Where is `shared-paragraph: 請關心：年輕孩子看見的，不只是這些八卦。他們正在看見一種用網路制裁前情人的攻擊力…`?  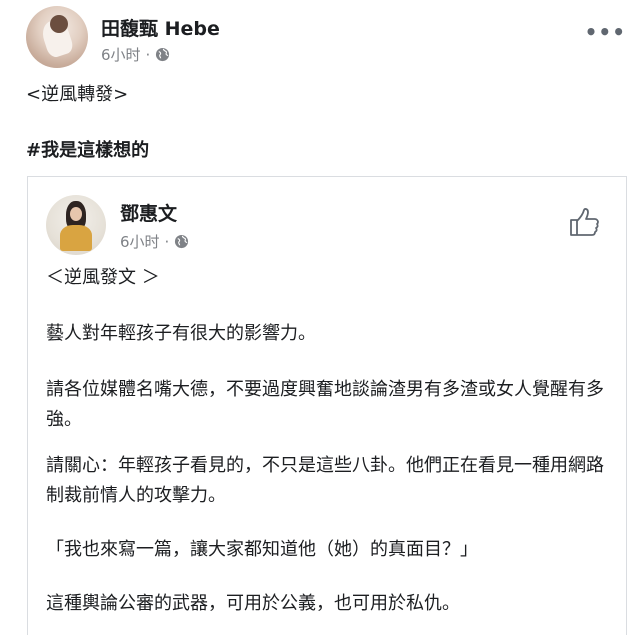
shared-paragraph: 請關心：年輕孩子看見的，不只是這些八卦。他們正在看見一種用網路制裁前情人的攻擊力… is located at coordinates (325, 480).